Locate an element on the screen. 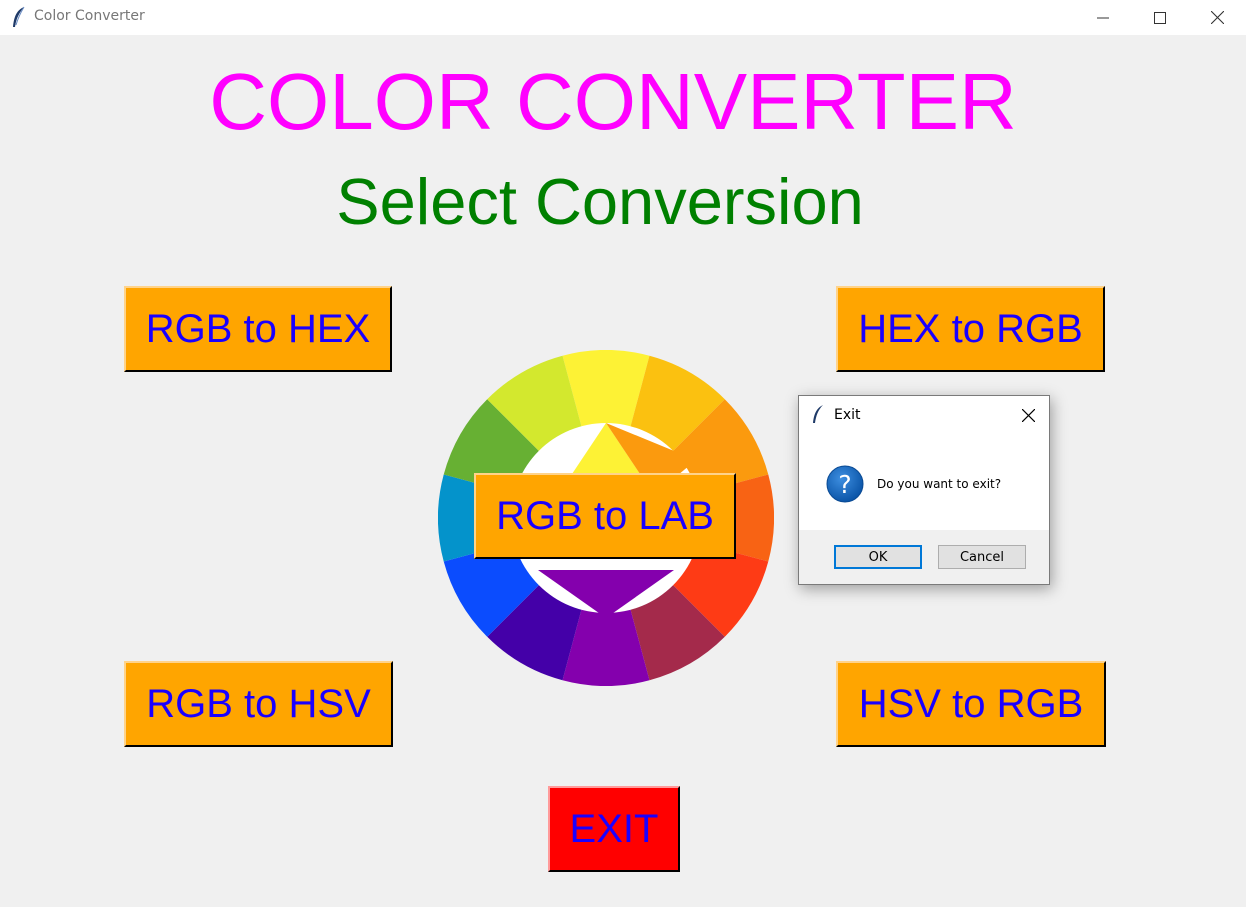 The image size is (1246, 907). exit-dialog: Exit ? Do you want to exit? OK Cancel is located at coordinates (924, 490).